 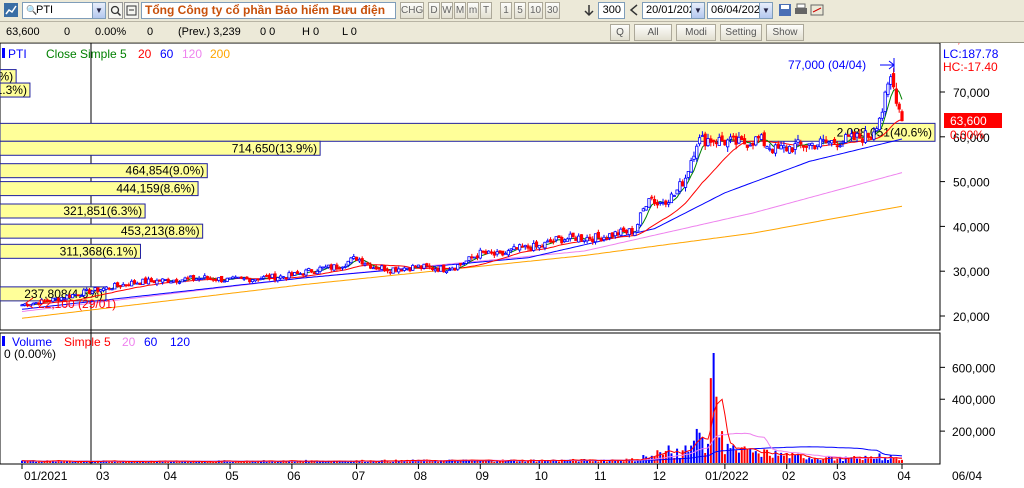 I want to click on compare-icon, so click(x=131, y=10).